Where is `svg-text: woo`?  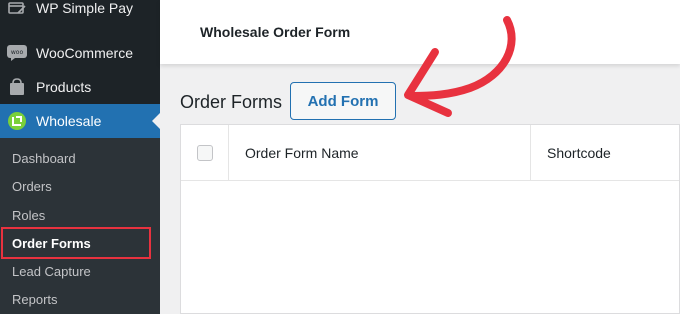 svg-text: woo is located at coordinates (17, 52).